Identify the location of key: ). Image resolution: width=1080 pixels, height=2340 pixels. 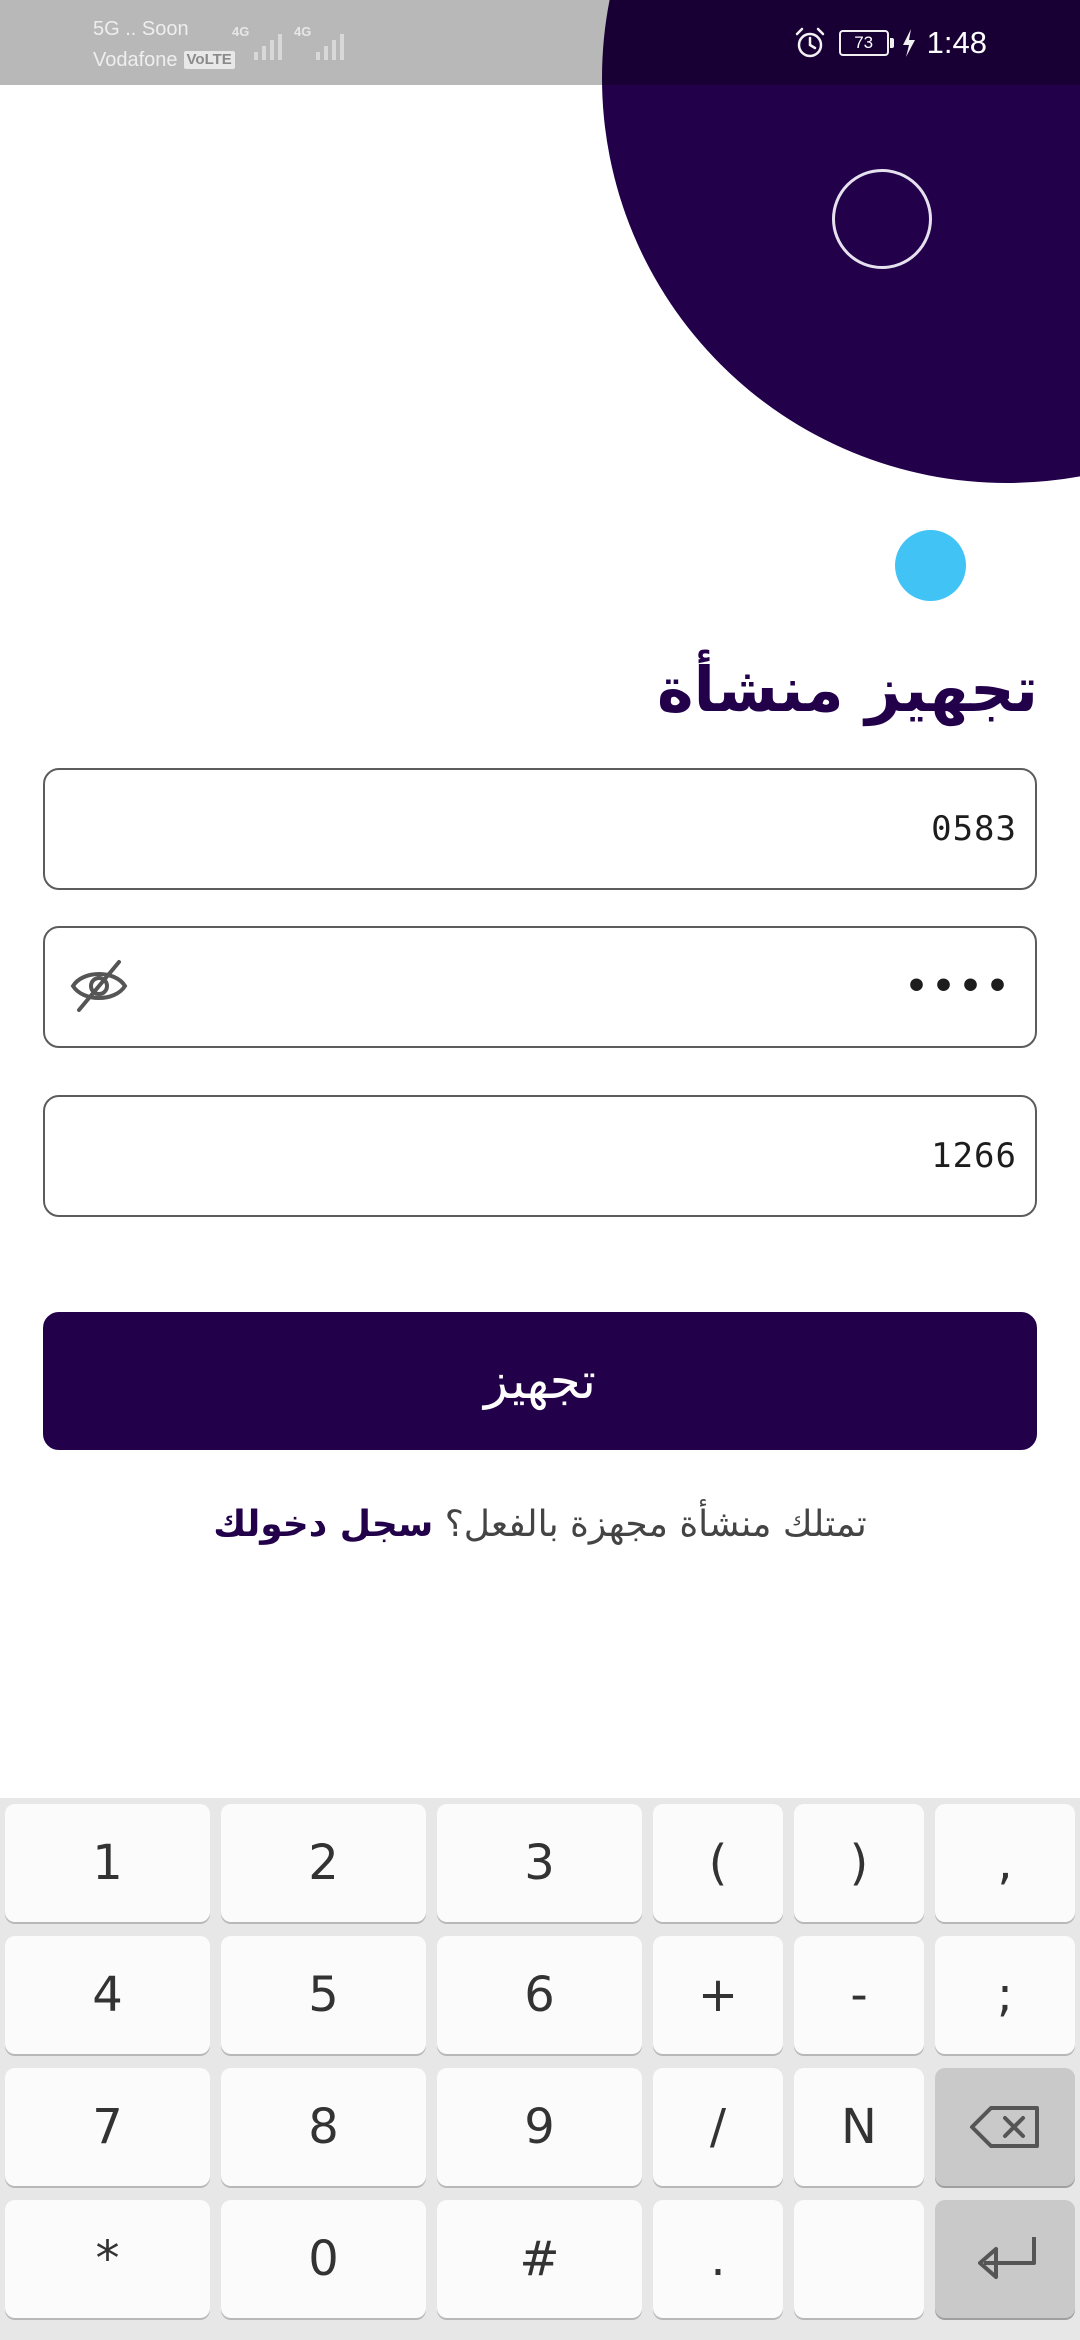
(859, 1863).